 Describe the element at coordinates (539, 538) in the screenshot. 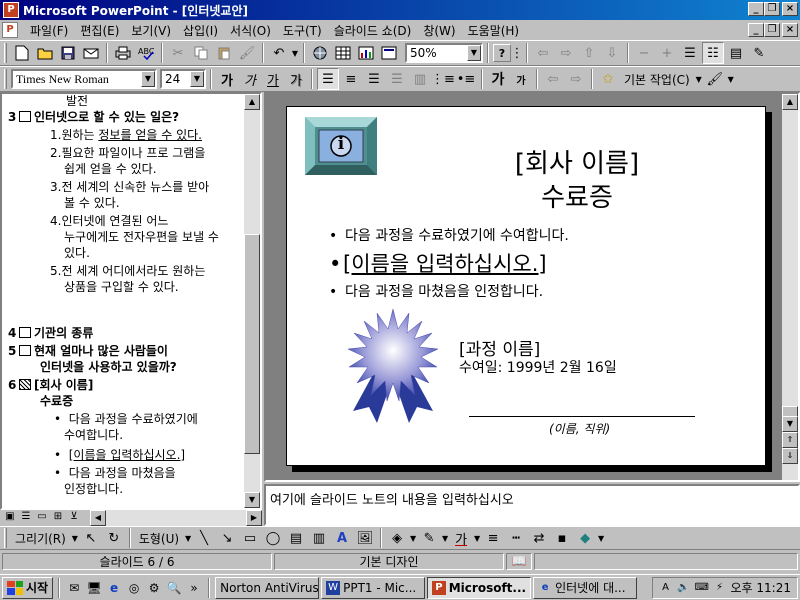

I see `arrow-style-icon: ⇄` at that location.